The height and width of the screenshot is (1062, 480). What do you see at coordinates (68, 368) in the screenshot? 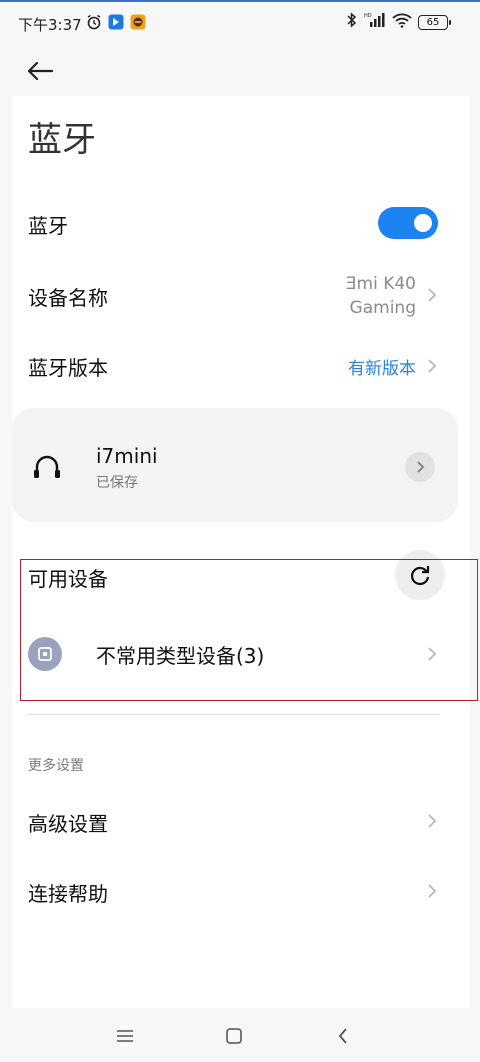
I see `version-label: 蓝牙版本` at bounding box center [68, 368].